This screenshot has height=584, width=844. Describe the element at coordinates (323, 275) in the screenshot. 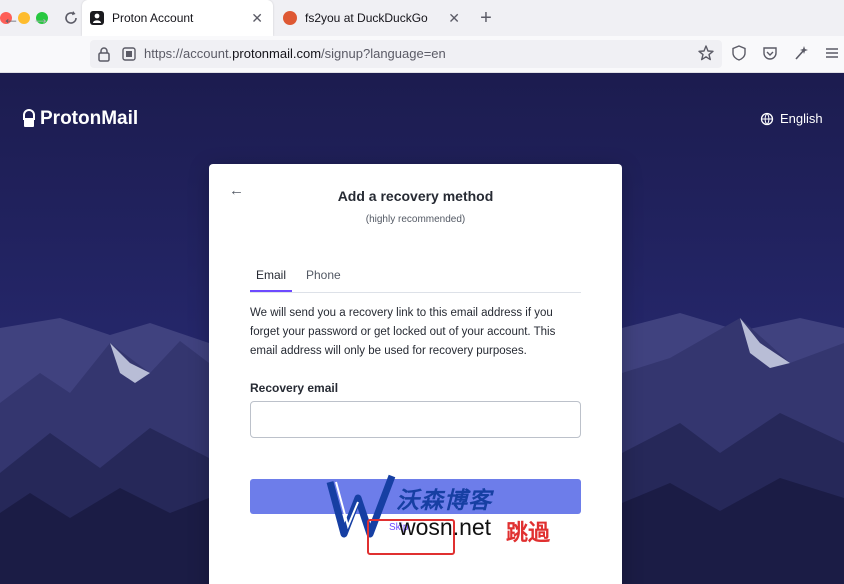

I see `tab-phone: Phone` at that location.